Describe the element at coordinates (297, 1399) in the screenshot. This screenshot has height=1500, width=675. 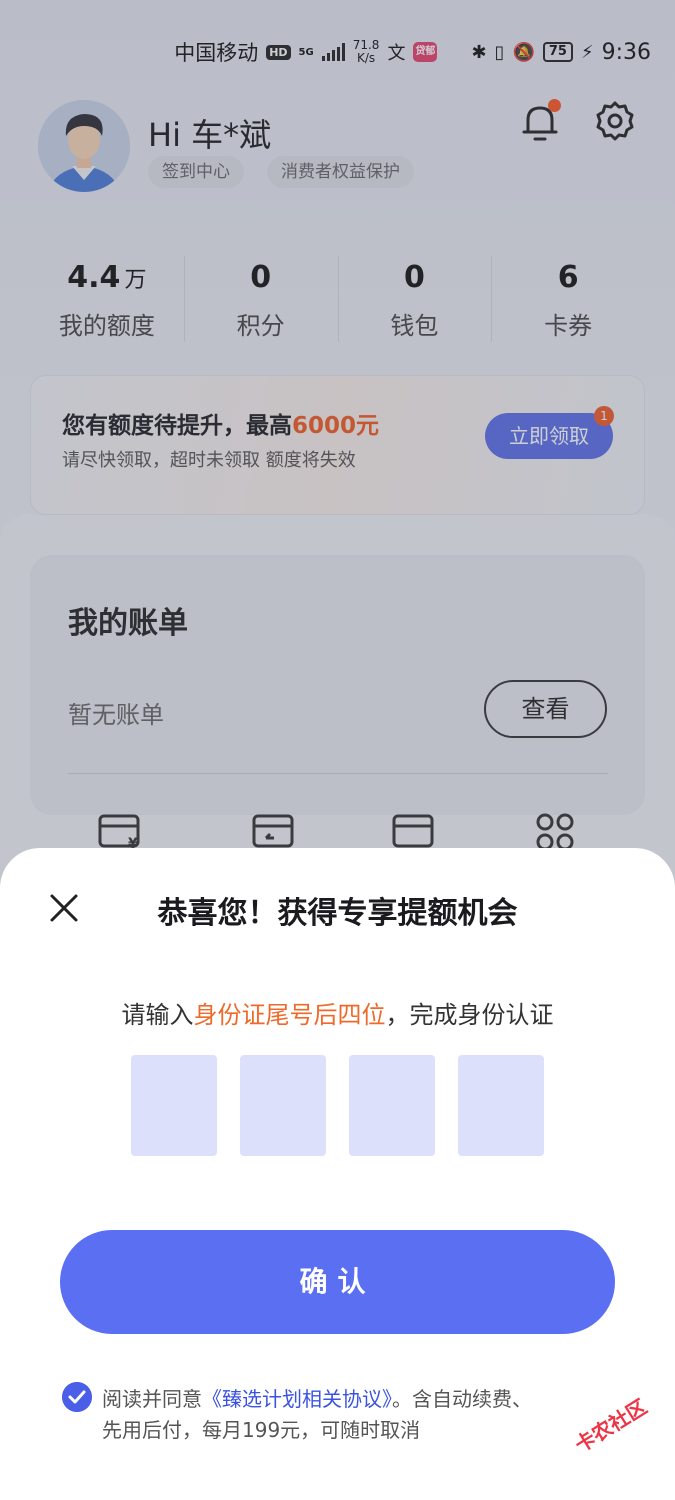
I see `agreement-link: 《臻选计划相关协议》` at that location.